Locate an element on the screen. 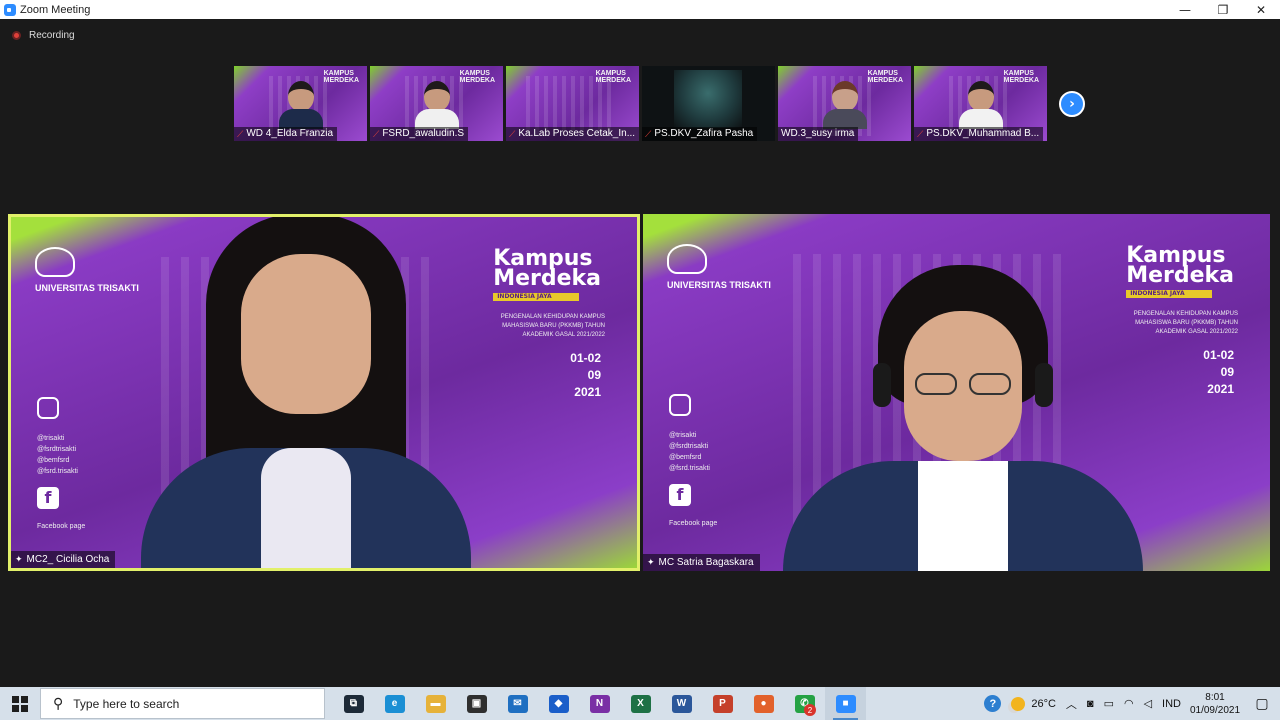 Image resolution: width=1280 pixels, height=720 pixels. participant-thumbnail: KAMPUS MERDEKA ⟋ FSRD_awaludin.S is located at coordinates (436, 103).